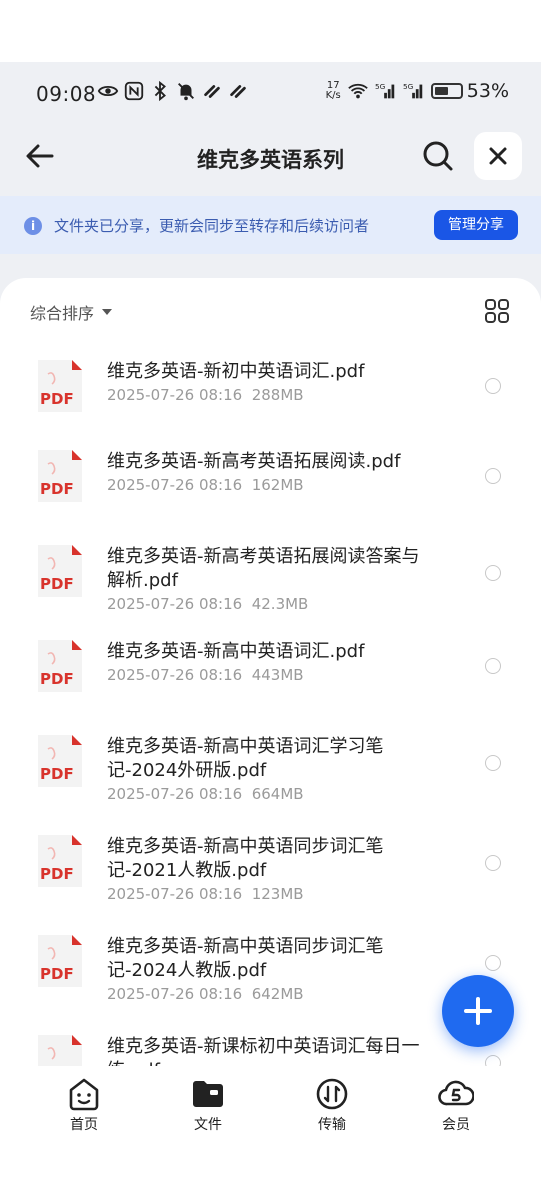 Image resolution: width=541 pixels, height=1178 pixels. I want to click on file-meta: 2025-07-26 08:16 443MB, so click(205, 675).